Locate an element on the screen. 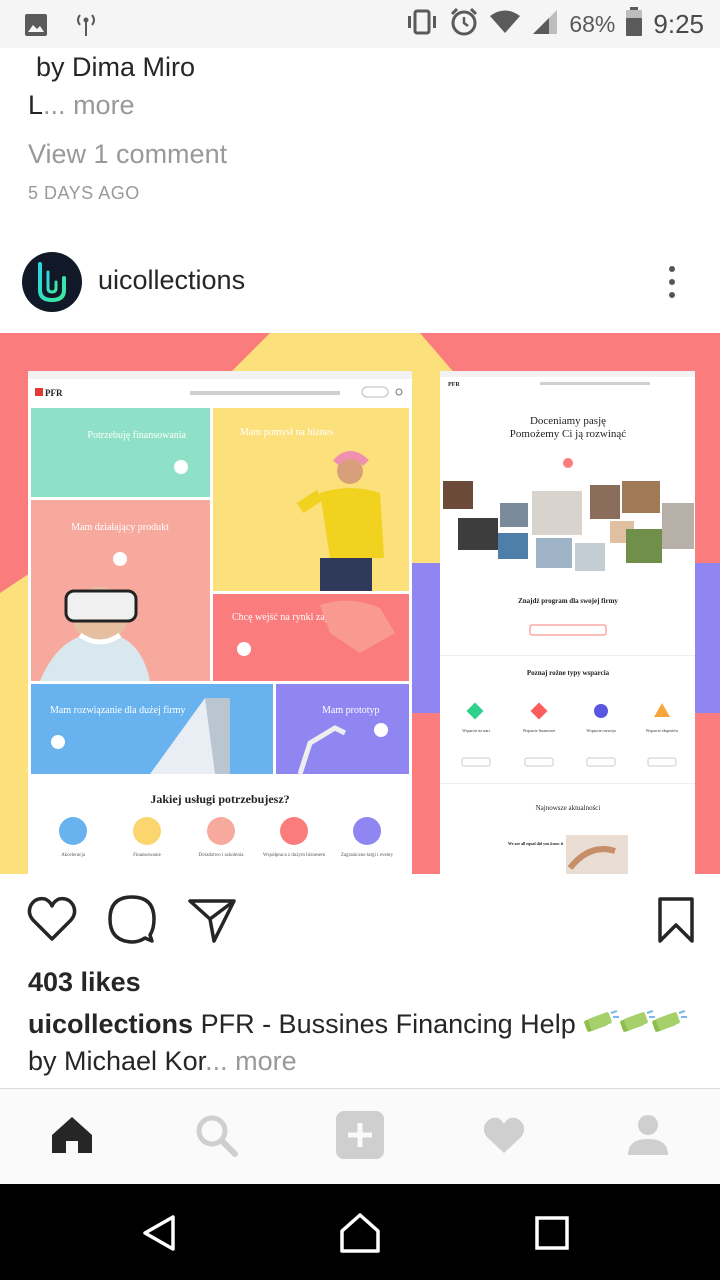 The width and height of the screenshot is (720, 1280). clock: 9:25 is located at coordinates (678, 23).